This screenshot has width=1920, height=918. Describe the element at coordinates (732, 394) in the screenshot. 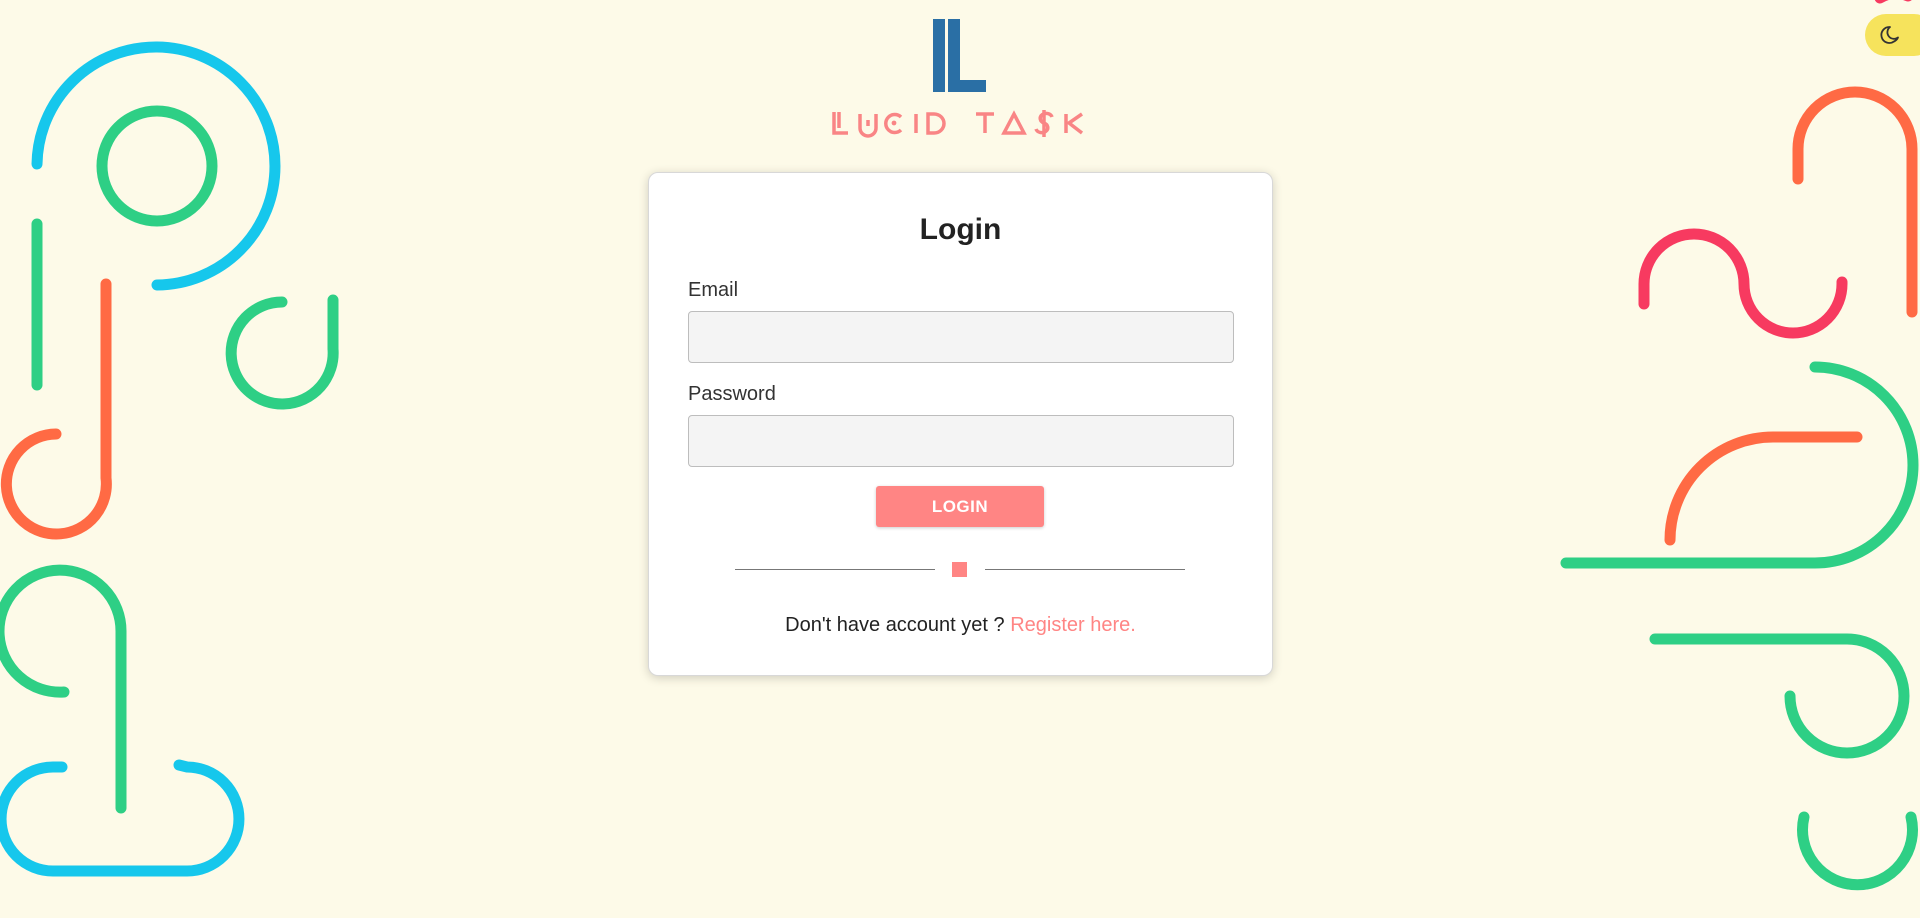

I see `password-label: Password` at that location.